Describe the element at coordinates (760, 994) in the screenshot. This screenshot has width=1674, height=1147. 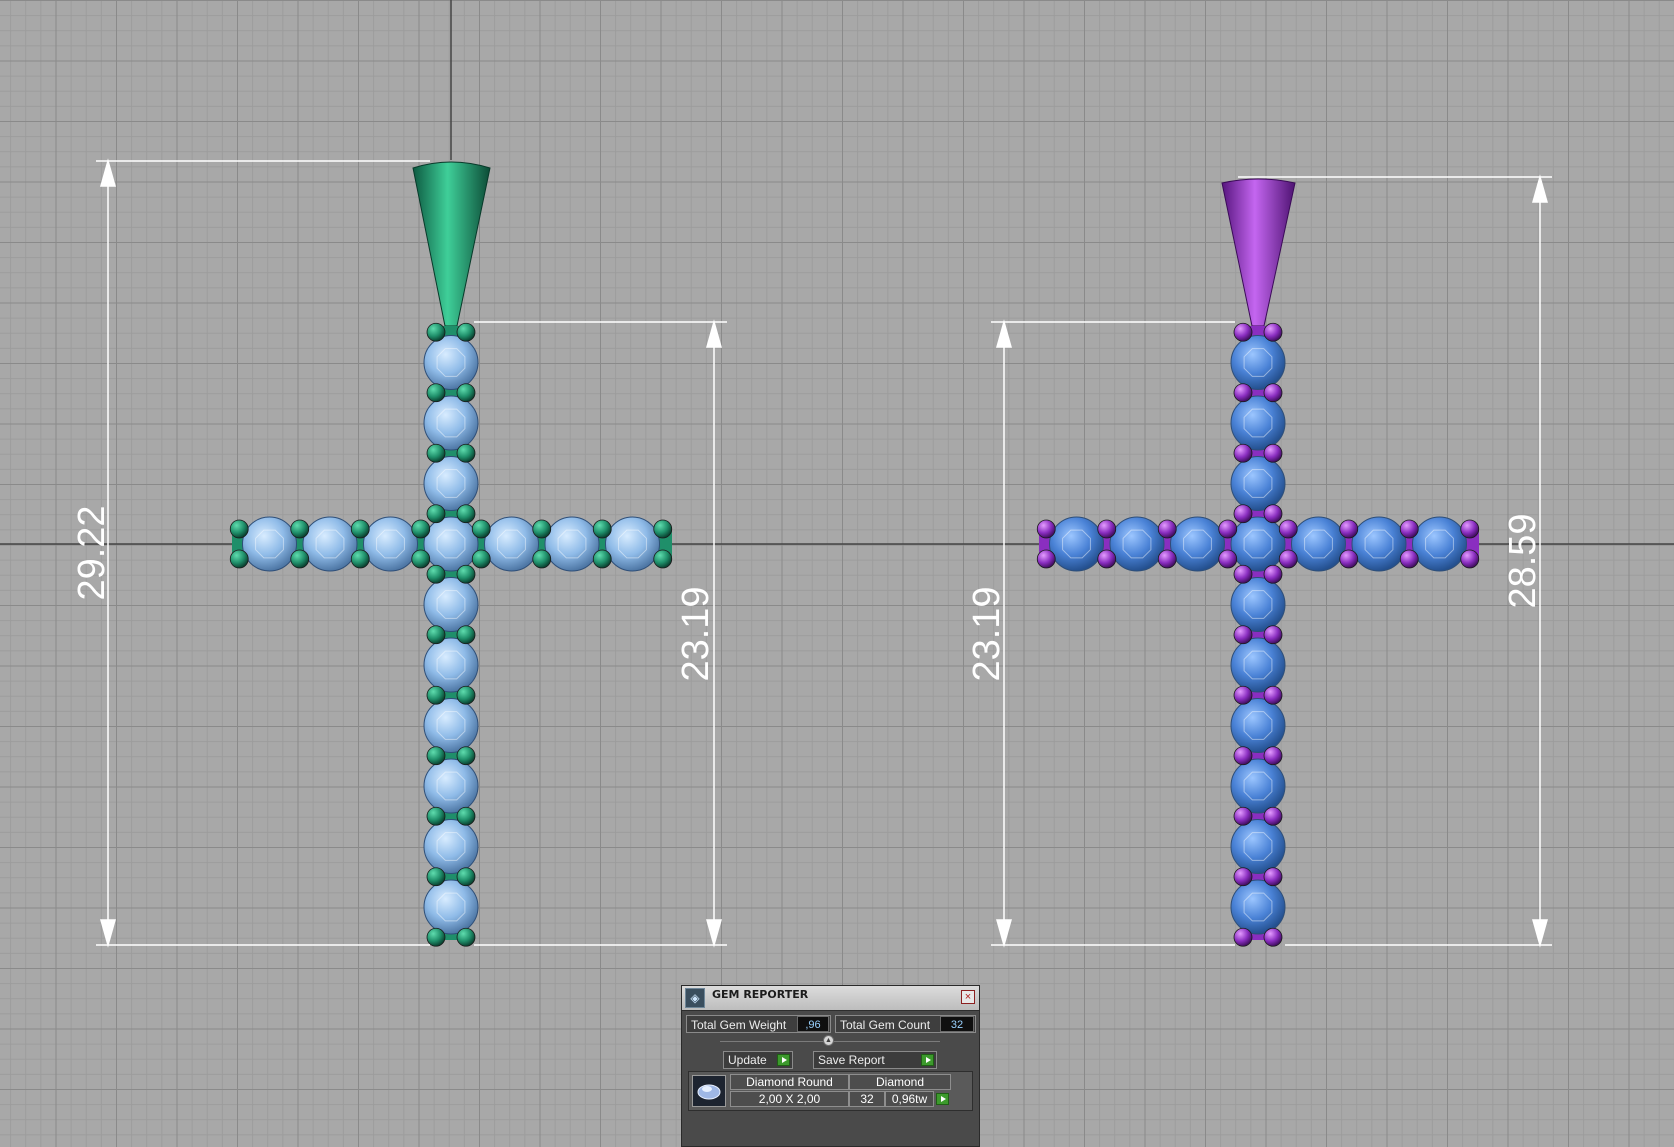
I see `panel-title: GEM REPORTER` at that location.